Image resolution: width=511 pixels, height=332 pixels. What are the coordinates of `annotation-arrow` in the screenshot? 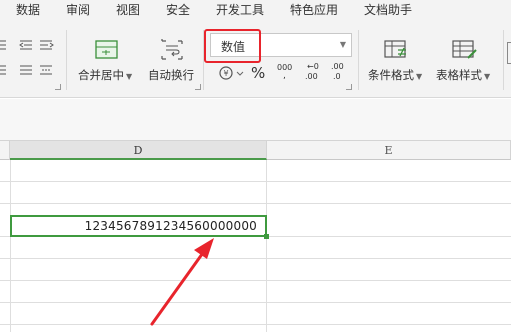 It's located at (182, 282).